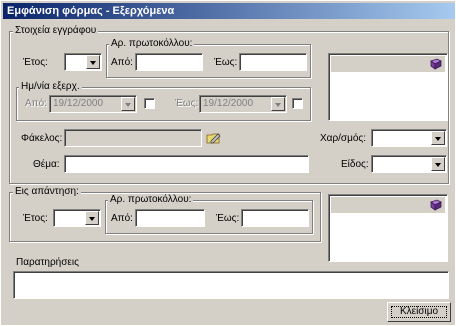 This screenshot has width=456, height=326. What do you see at coordinates (229, 11) in the screenshot?
I see `window-title: Εμφάνιση φόρμας - Εξερχόμενα` at bounding box center [229, 11].